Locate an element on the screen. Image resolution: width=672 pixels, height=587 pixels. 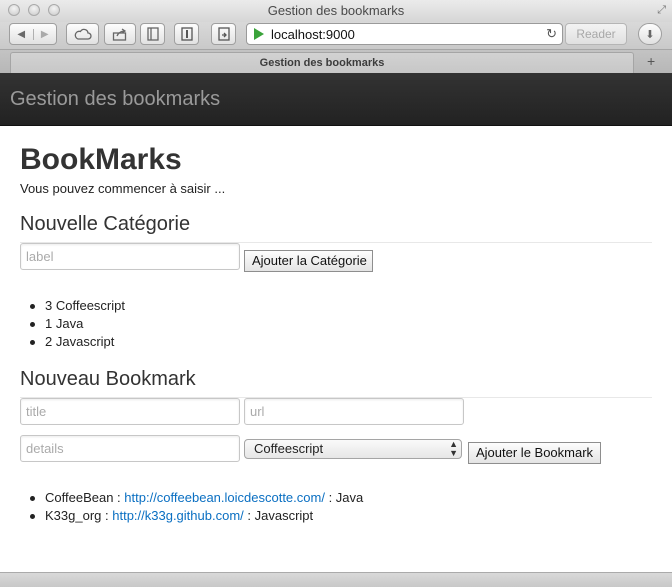
category-name: Java is located at coordinates (69, 323).